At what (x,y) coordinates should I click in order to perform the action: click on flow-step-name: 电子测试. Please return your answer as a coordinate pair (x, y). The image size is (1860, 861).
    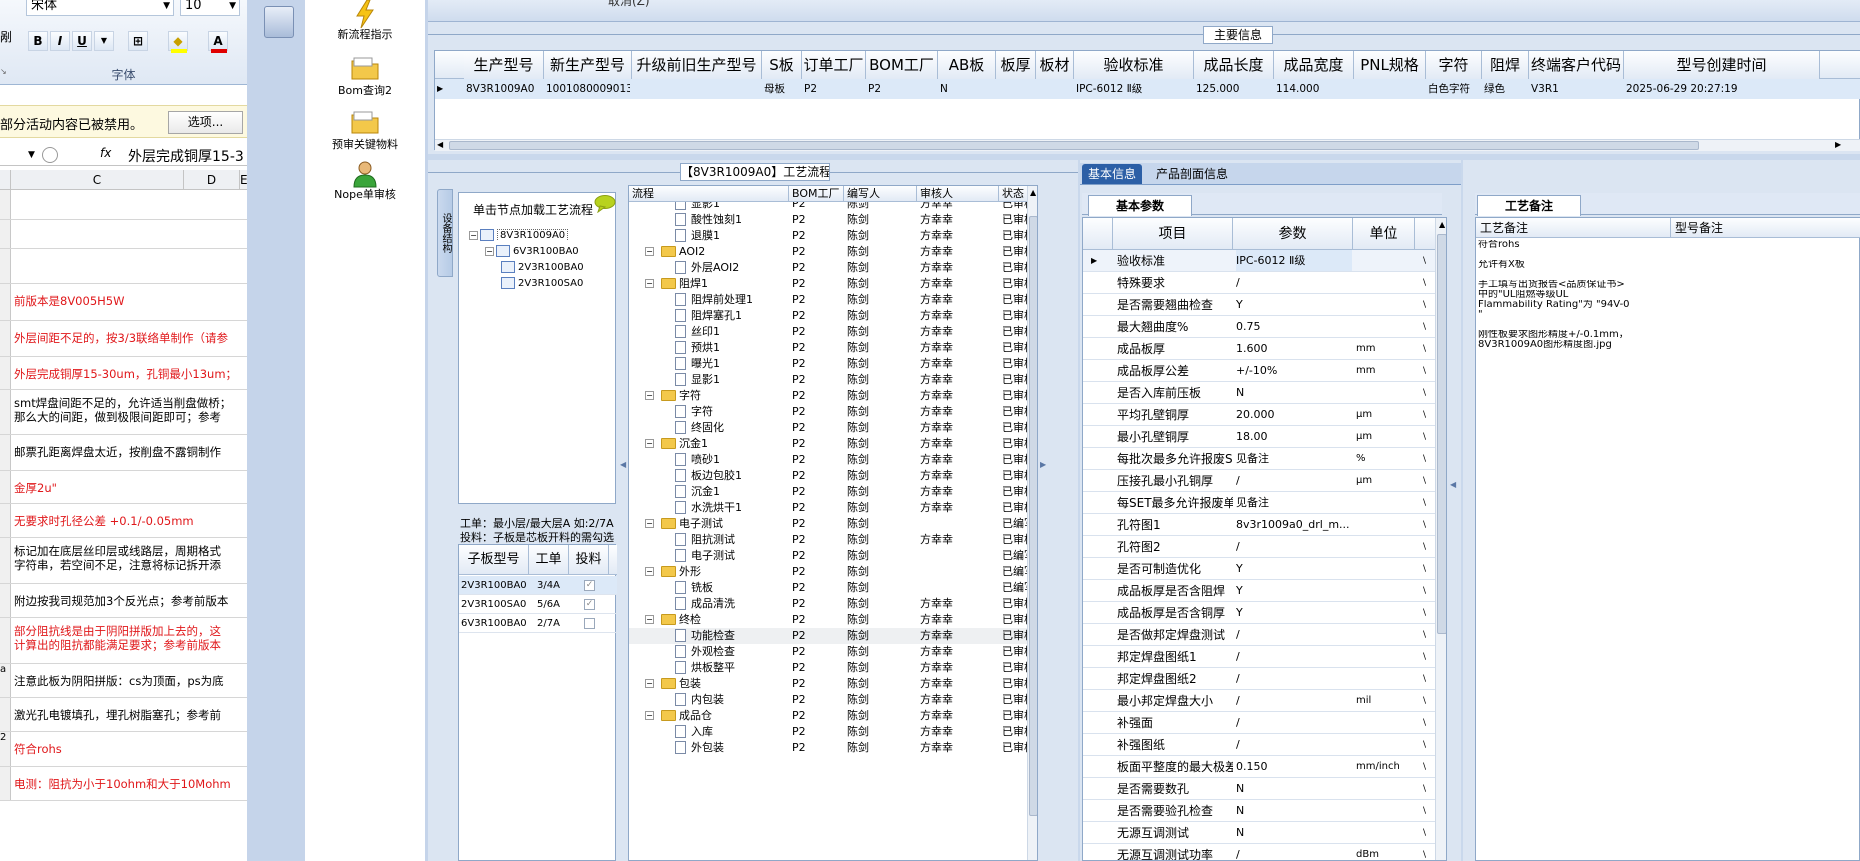
    Looking at the image, I should click on (740, 556).